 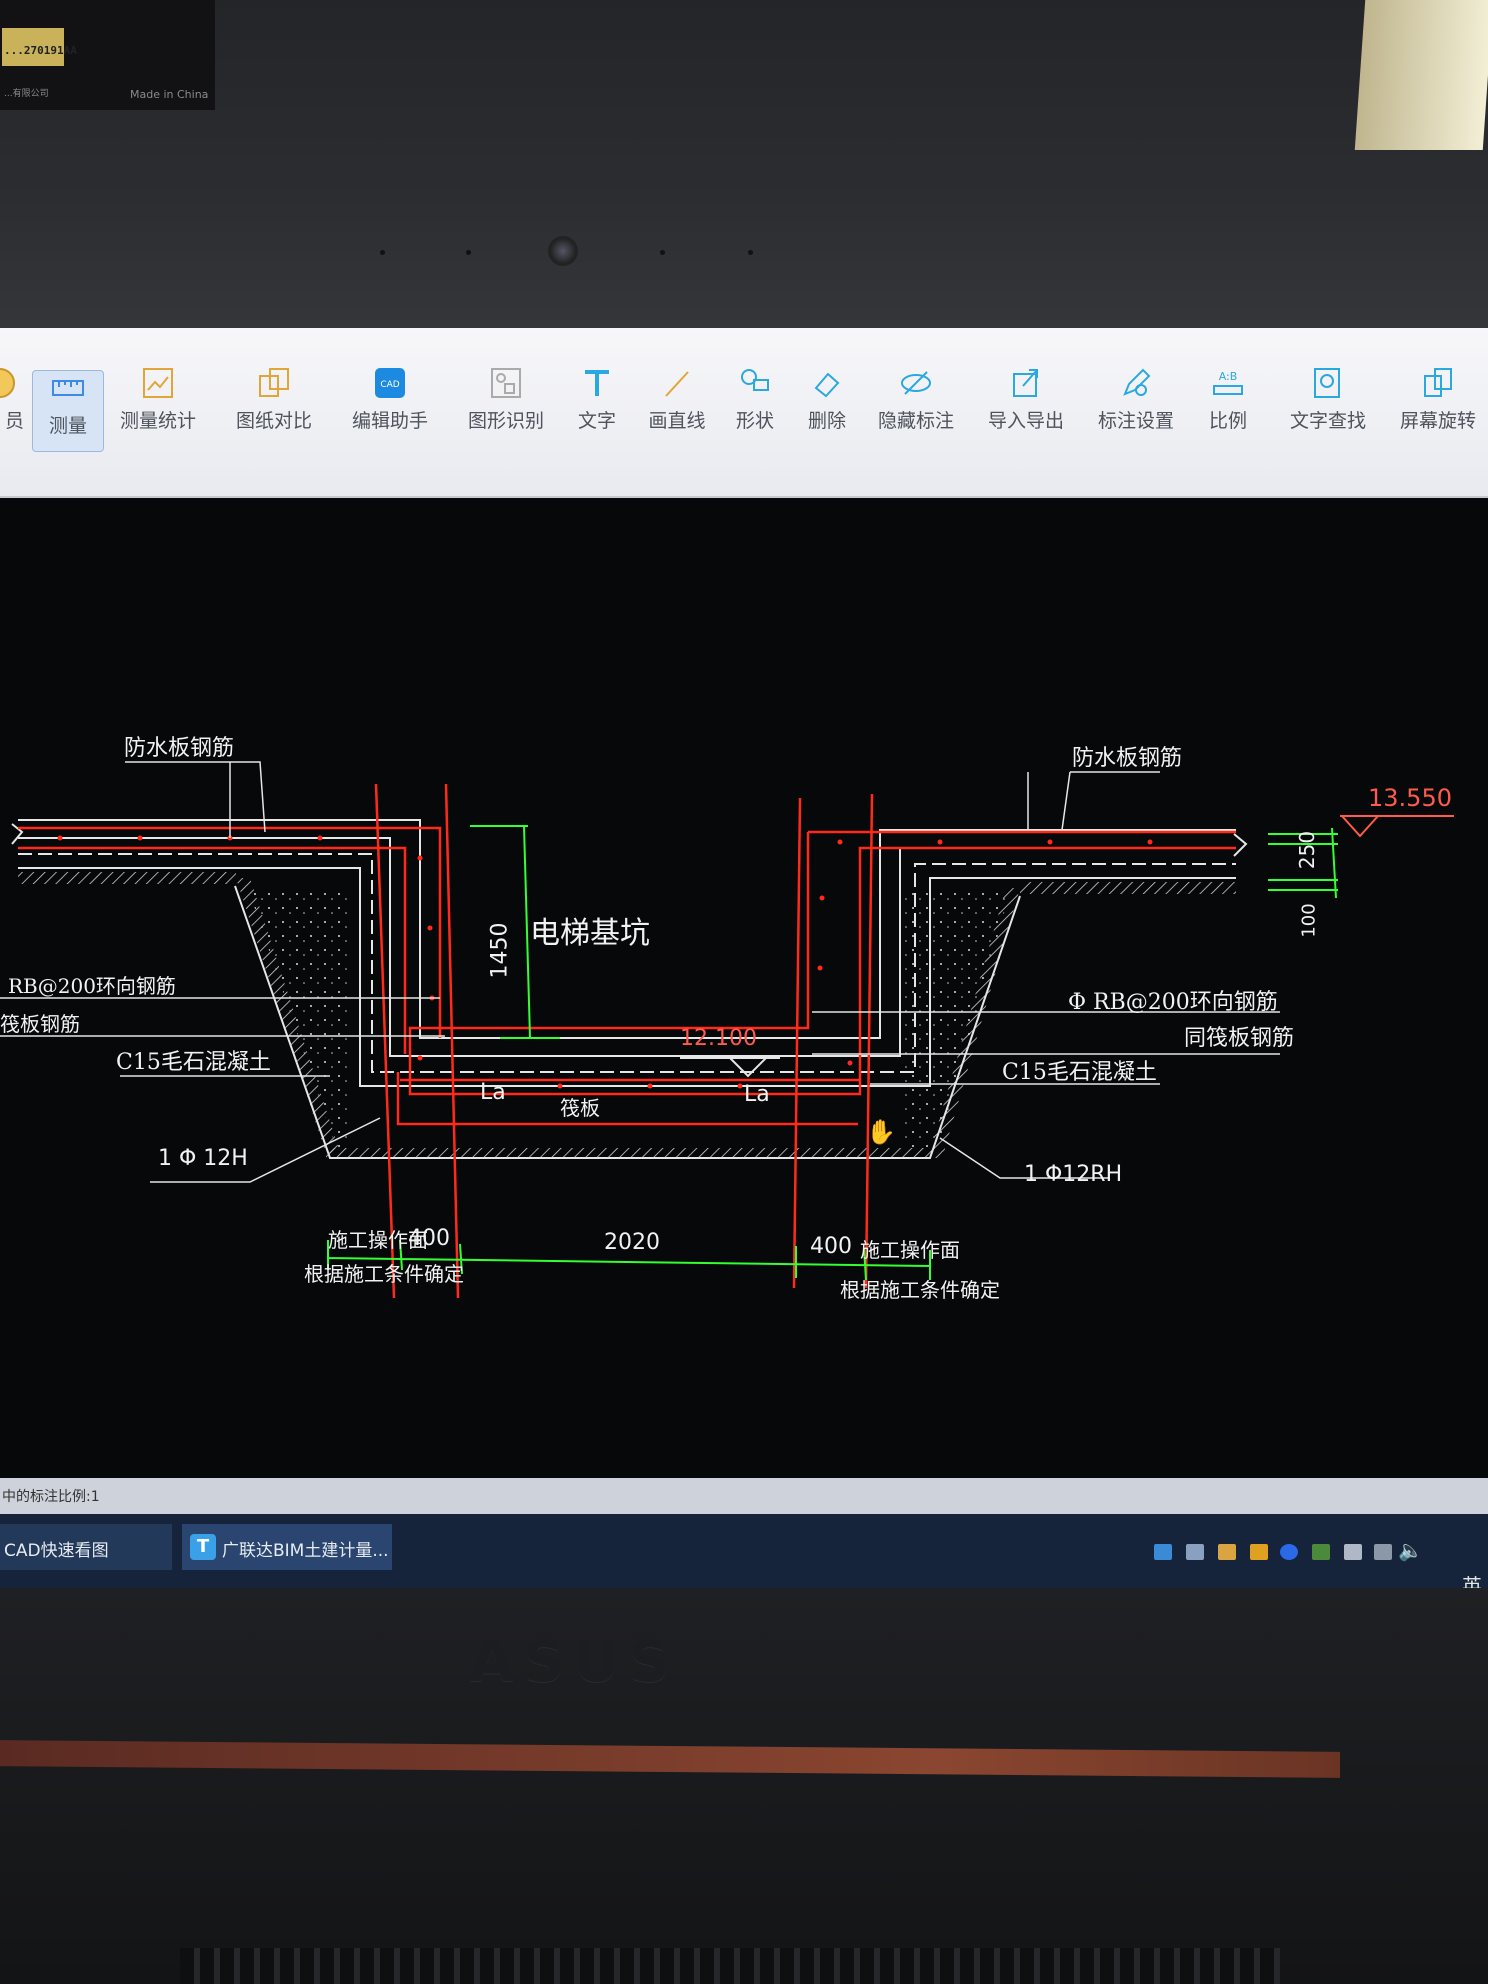 I want to click on tool-compare-button: 图纸对比, so click(x=274, y=406).